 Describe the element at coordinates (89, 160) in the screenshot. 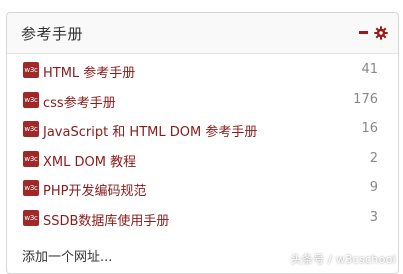

I see `item-link: XML DOM 教程` at that location.